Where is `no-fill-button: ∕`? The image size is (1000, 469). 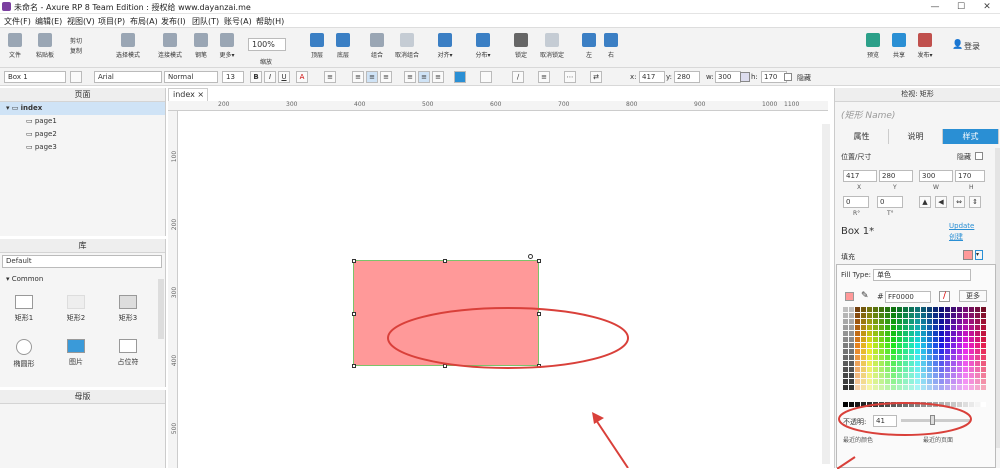 no-fill-button: ∕ is located at coordinates (944, 296).